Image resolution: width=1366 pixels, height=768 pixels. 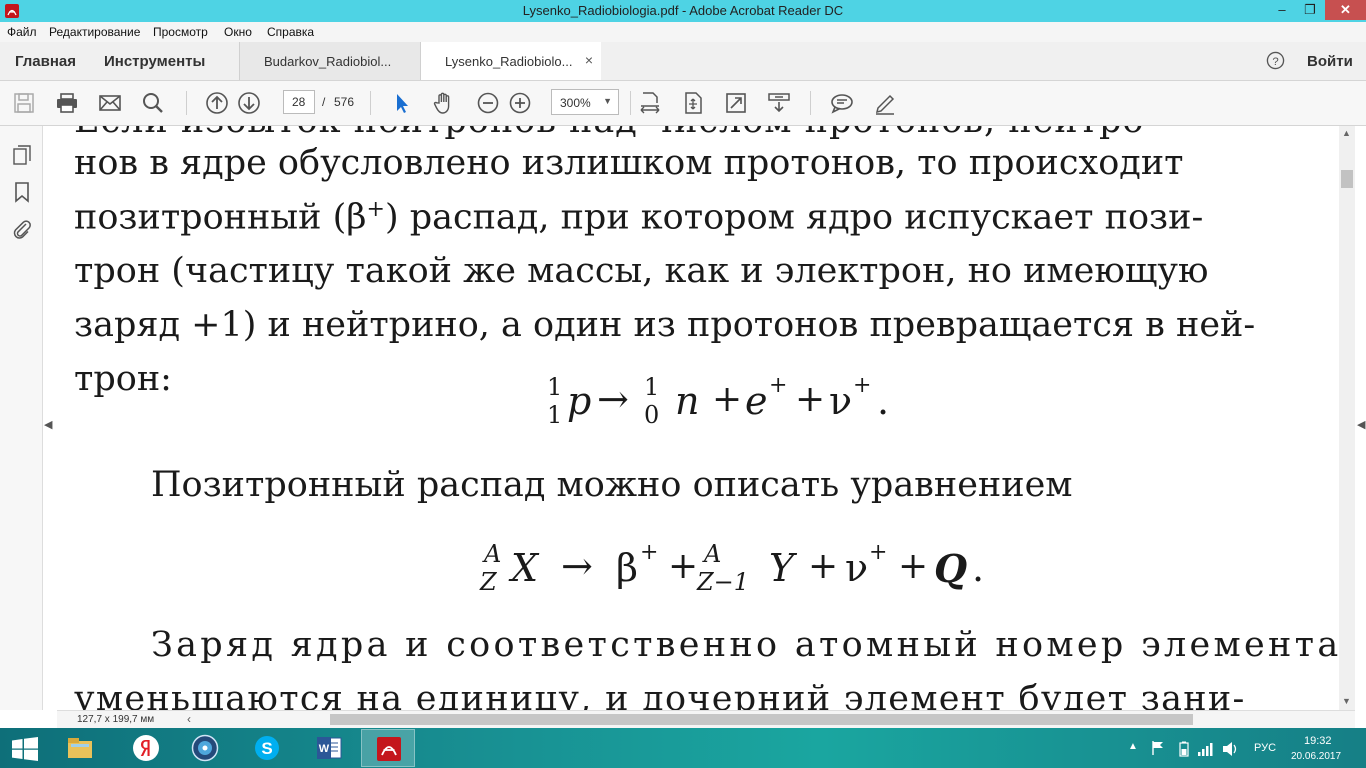 What do you see at coordinates (493, 554) in the screenshot?
I see `formula-index: A` at bounding box center [493, 554].